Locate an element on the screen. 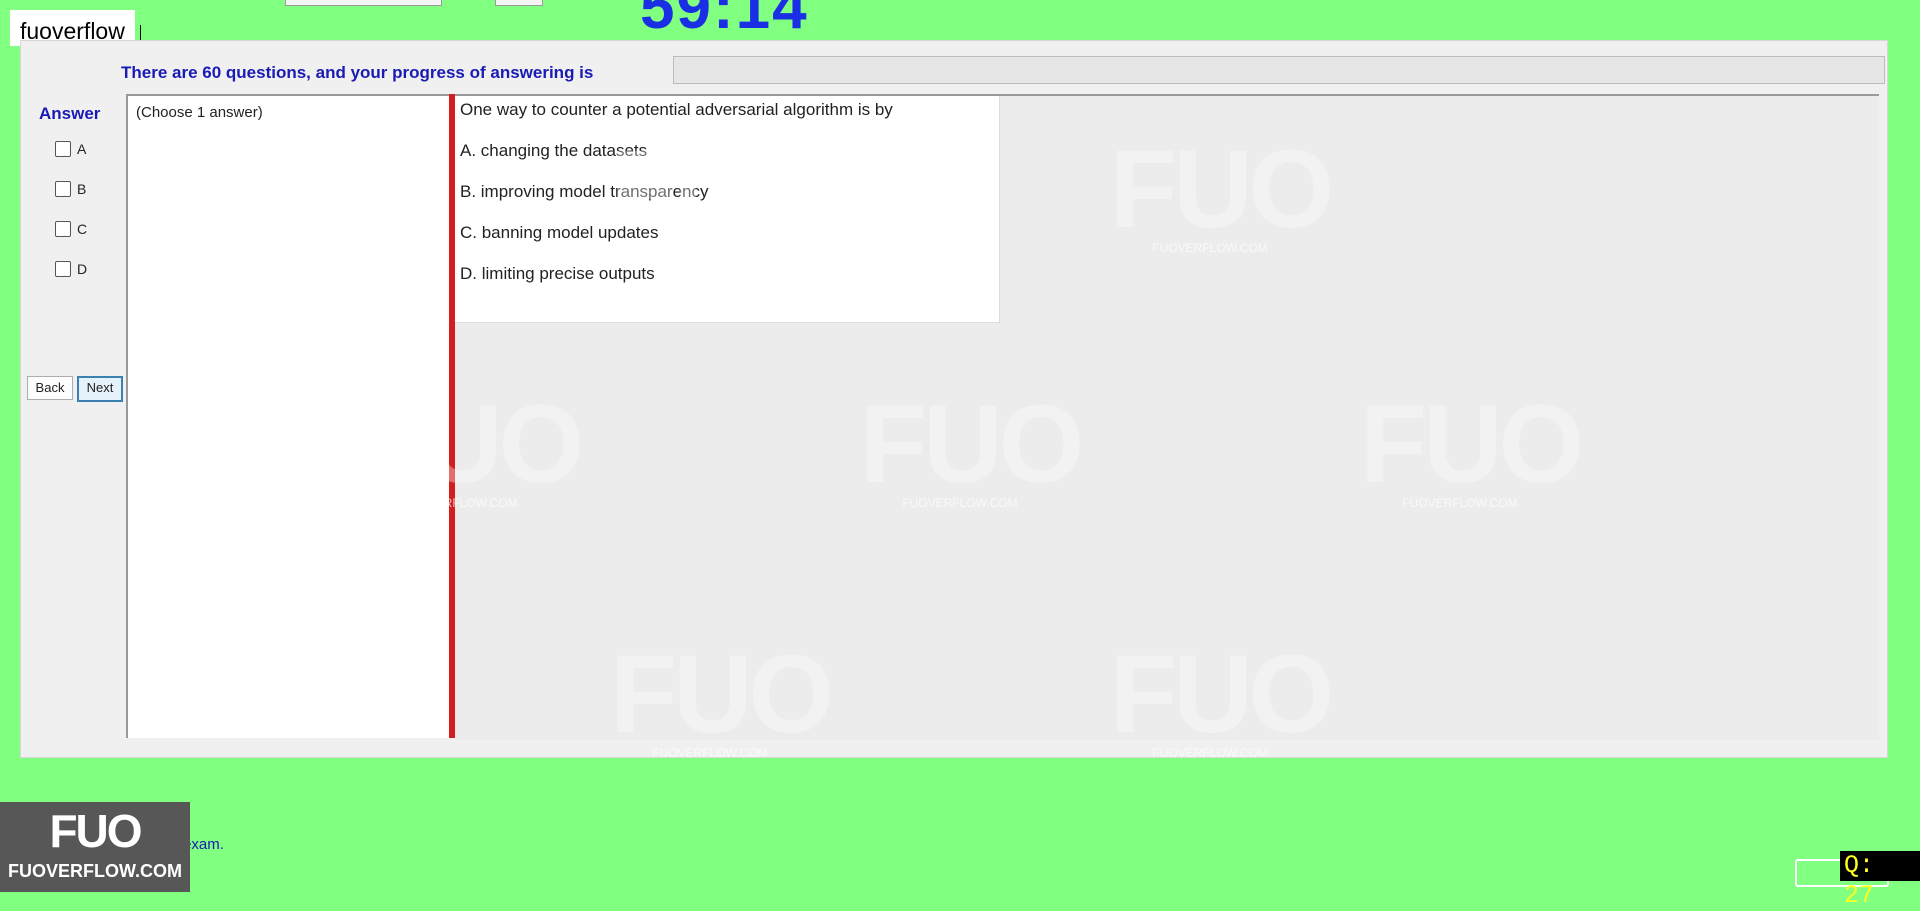 The height and width of the screenshot is (911, 1920). next-button: Next is located at coordinates (100, 389).